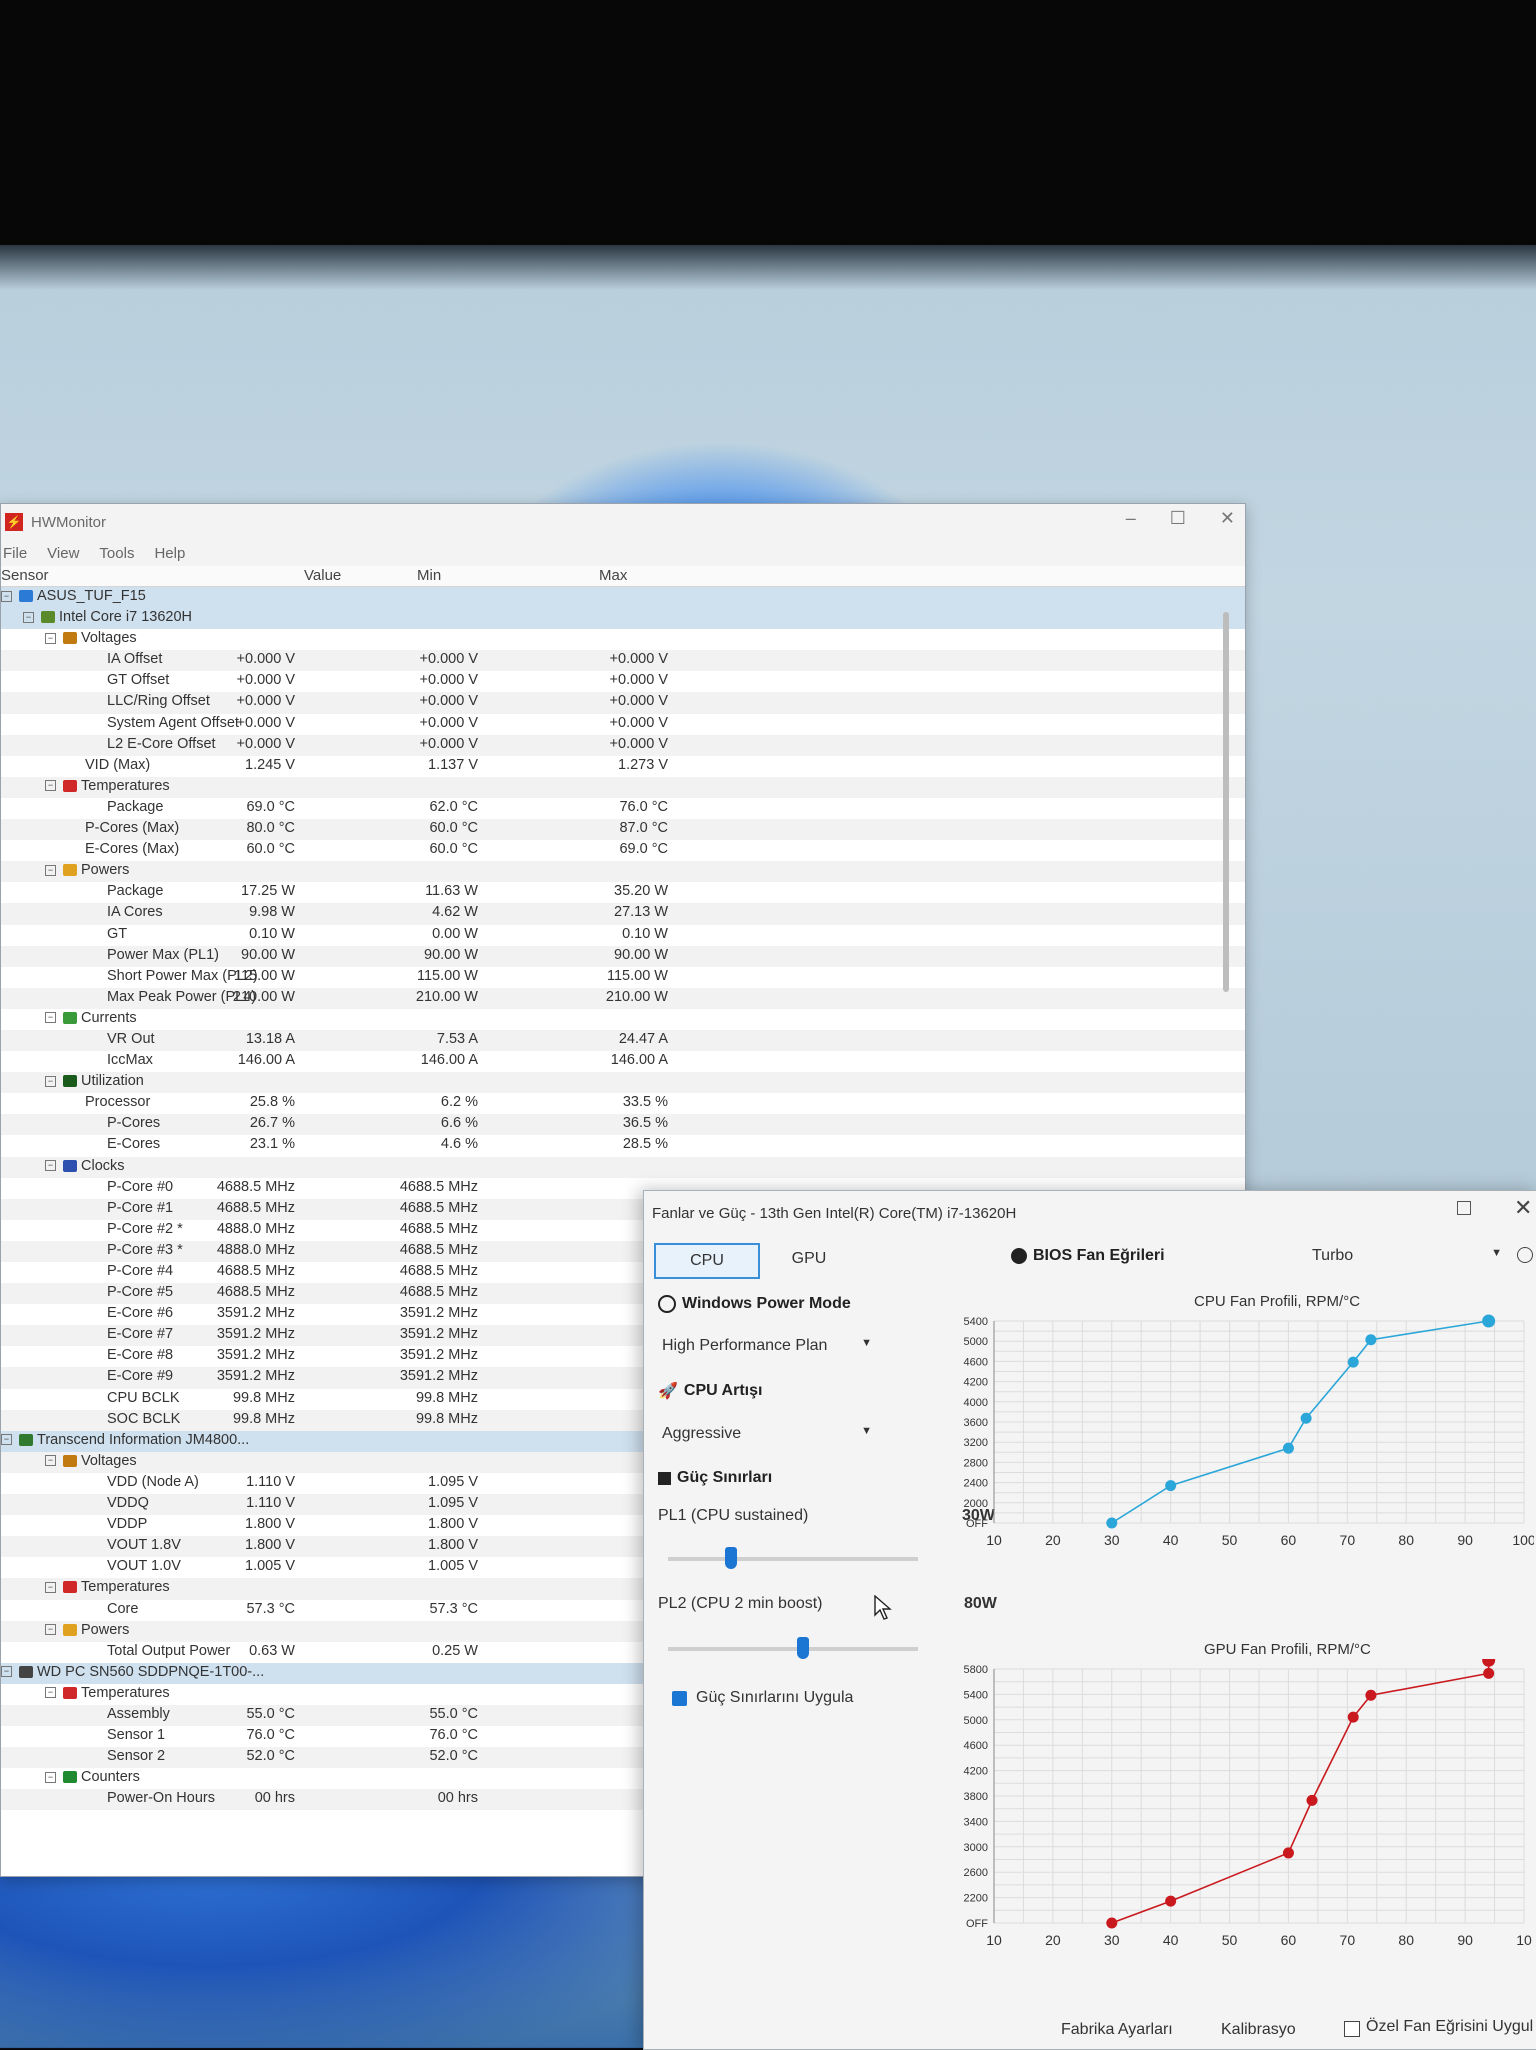 The image size is (1536, 2050). What do you see at coordinates (429, 575) in the screenshot?
I see `column-min: Min` at bounding box center [429, 575].